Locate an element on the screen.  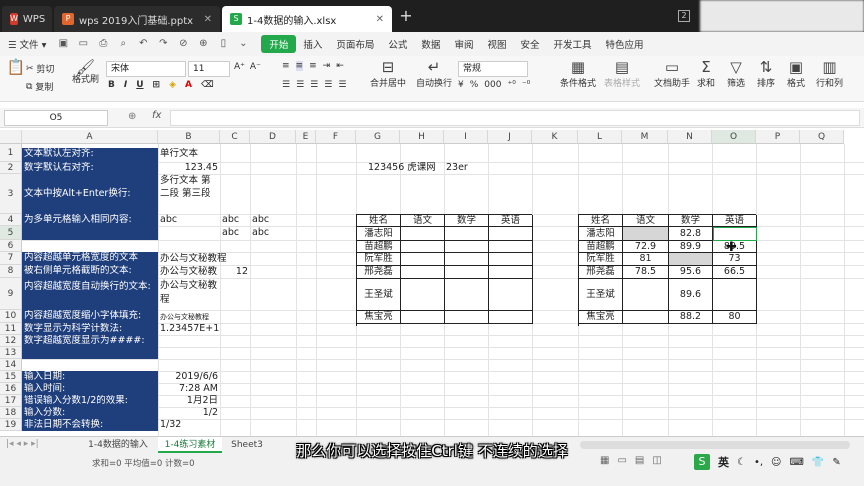
row-header: 8 is located at coordinates (11, 271).